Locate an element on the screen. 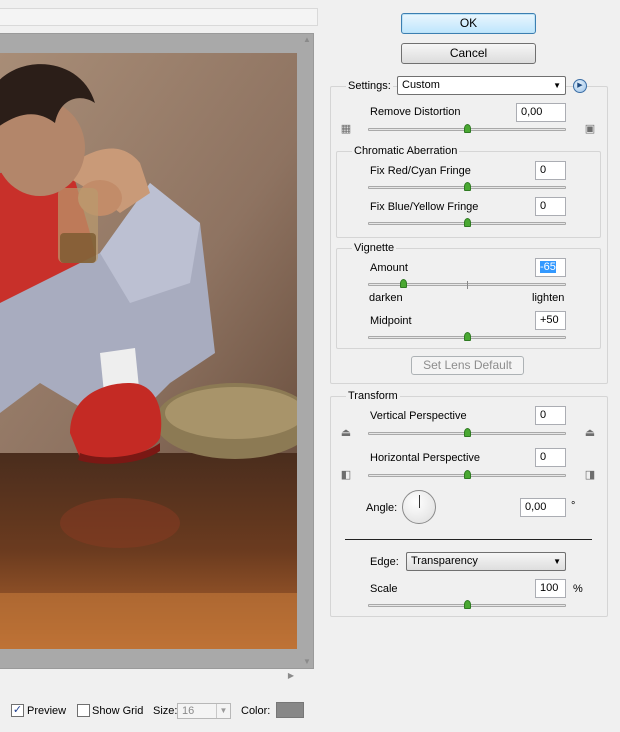  vignette-amount-value: -65 is located at coordinates (548, 267).